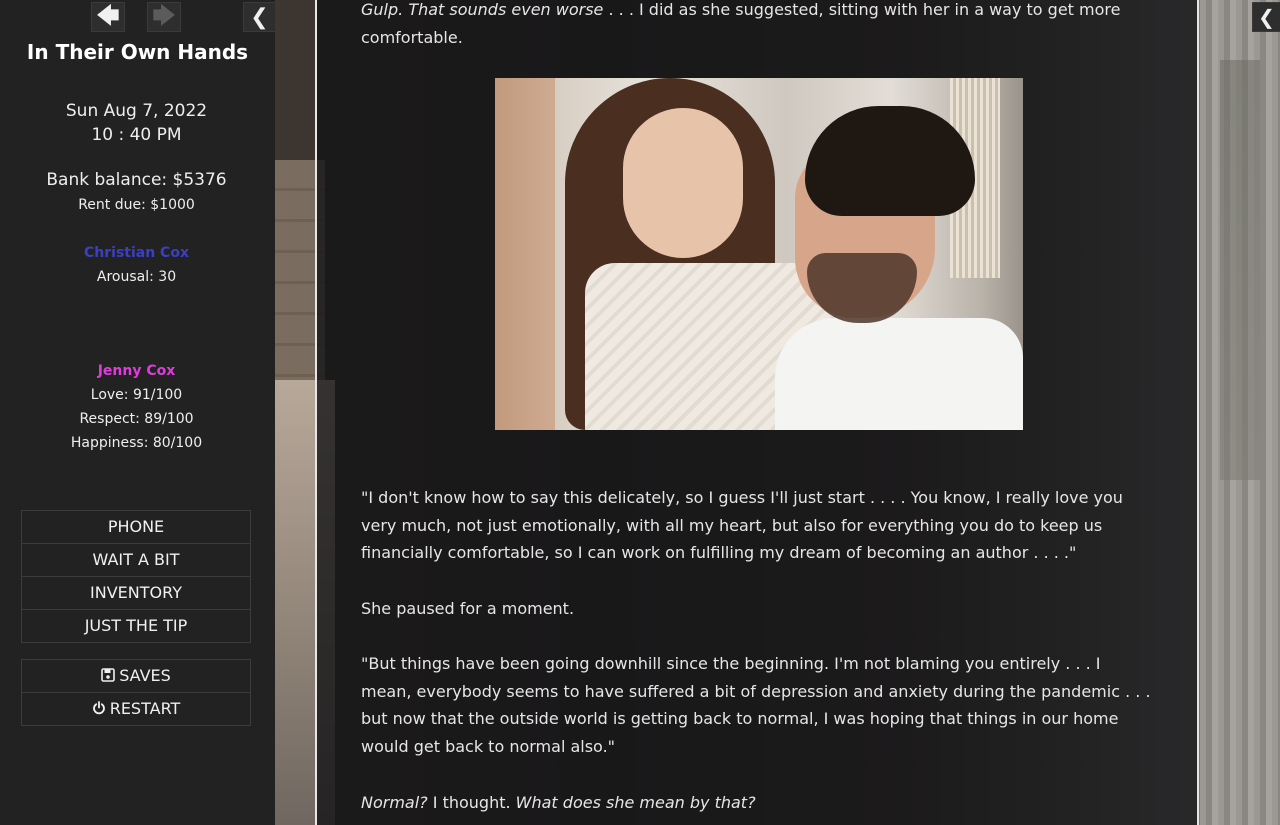 The image size is (1280, 825). I want to click on character-name-christian: Christian Cox, so click(136, 253).